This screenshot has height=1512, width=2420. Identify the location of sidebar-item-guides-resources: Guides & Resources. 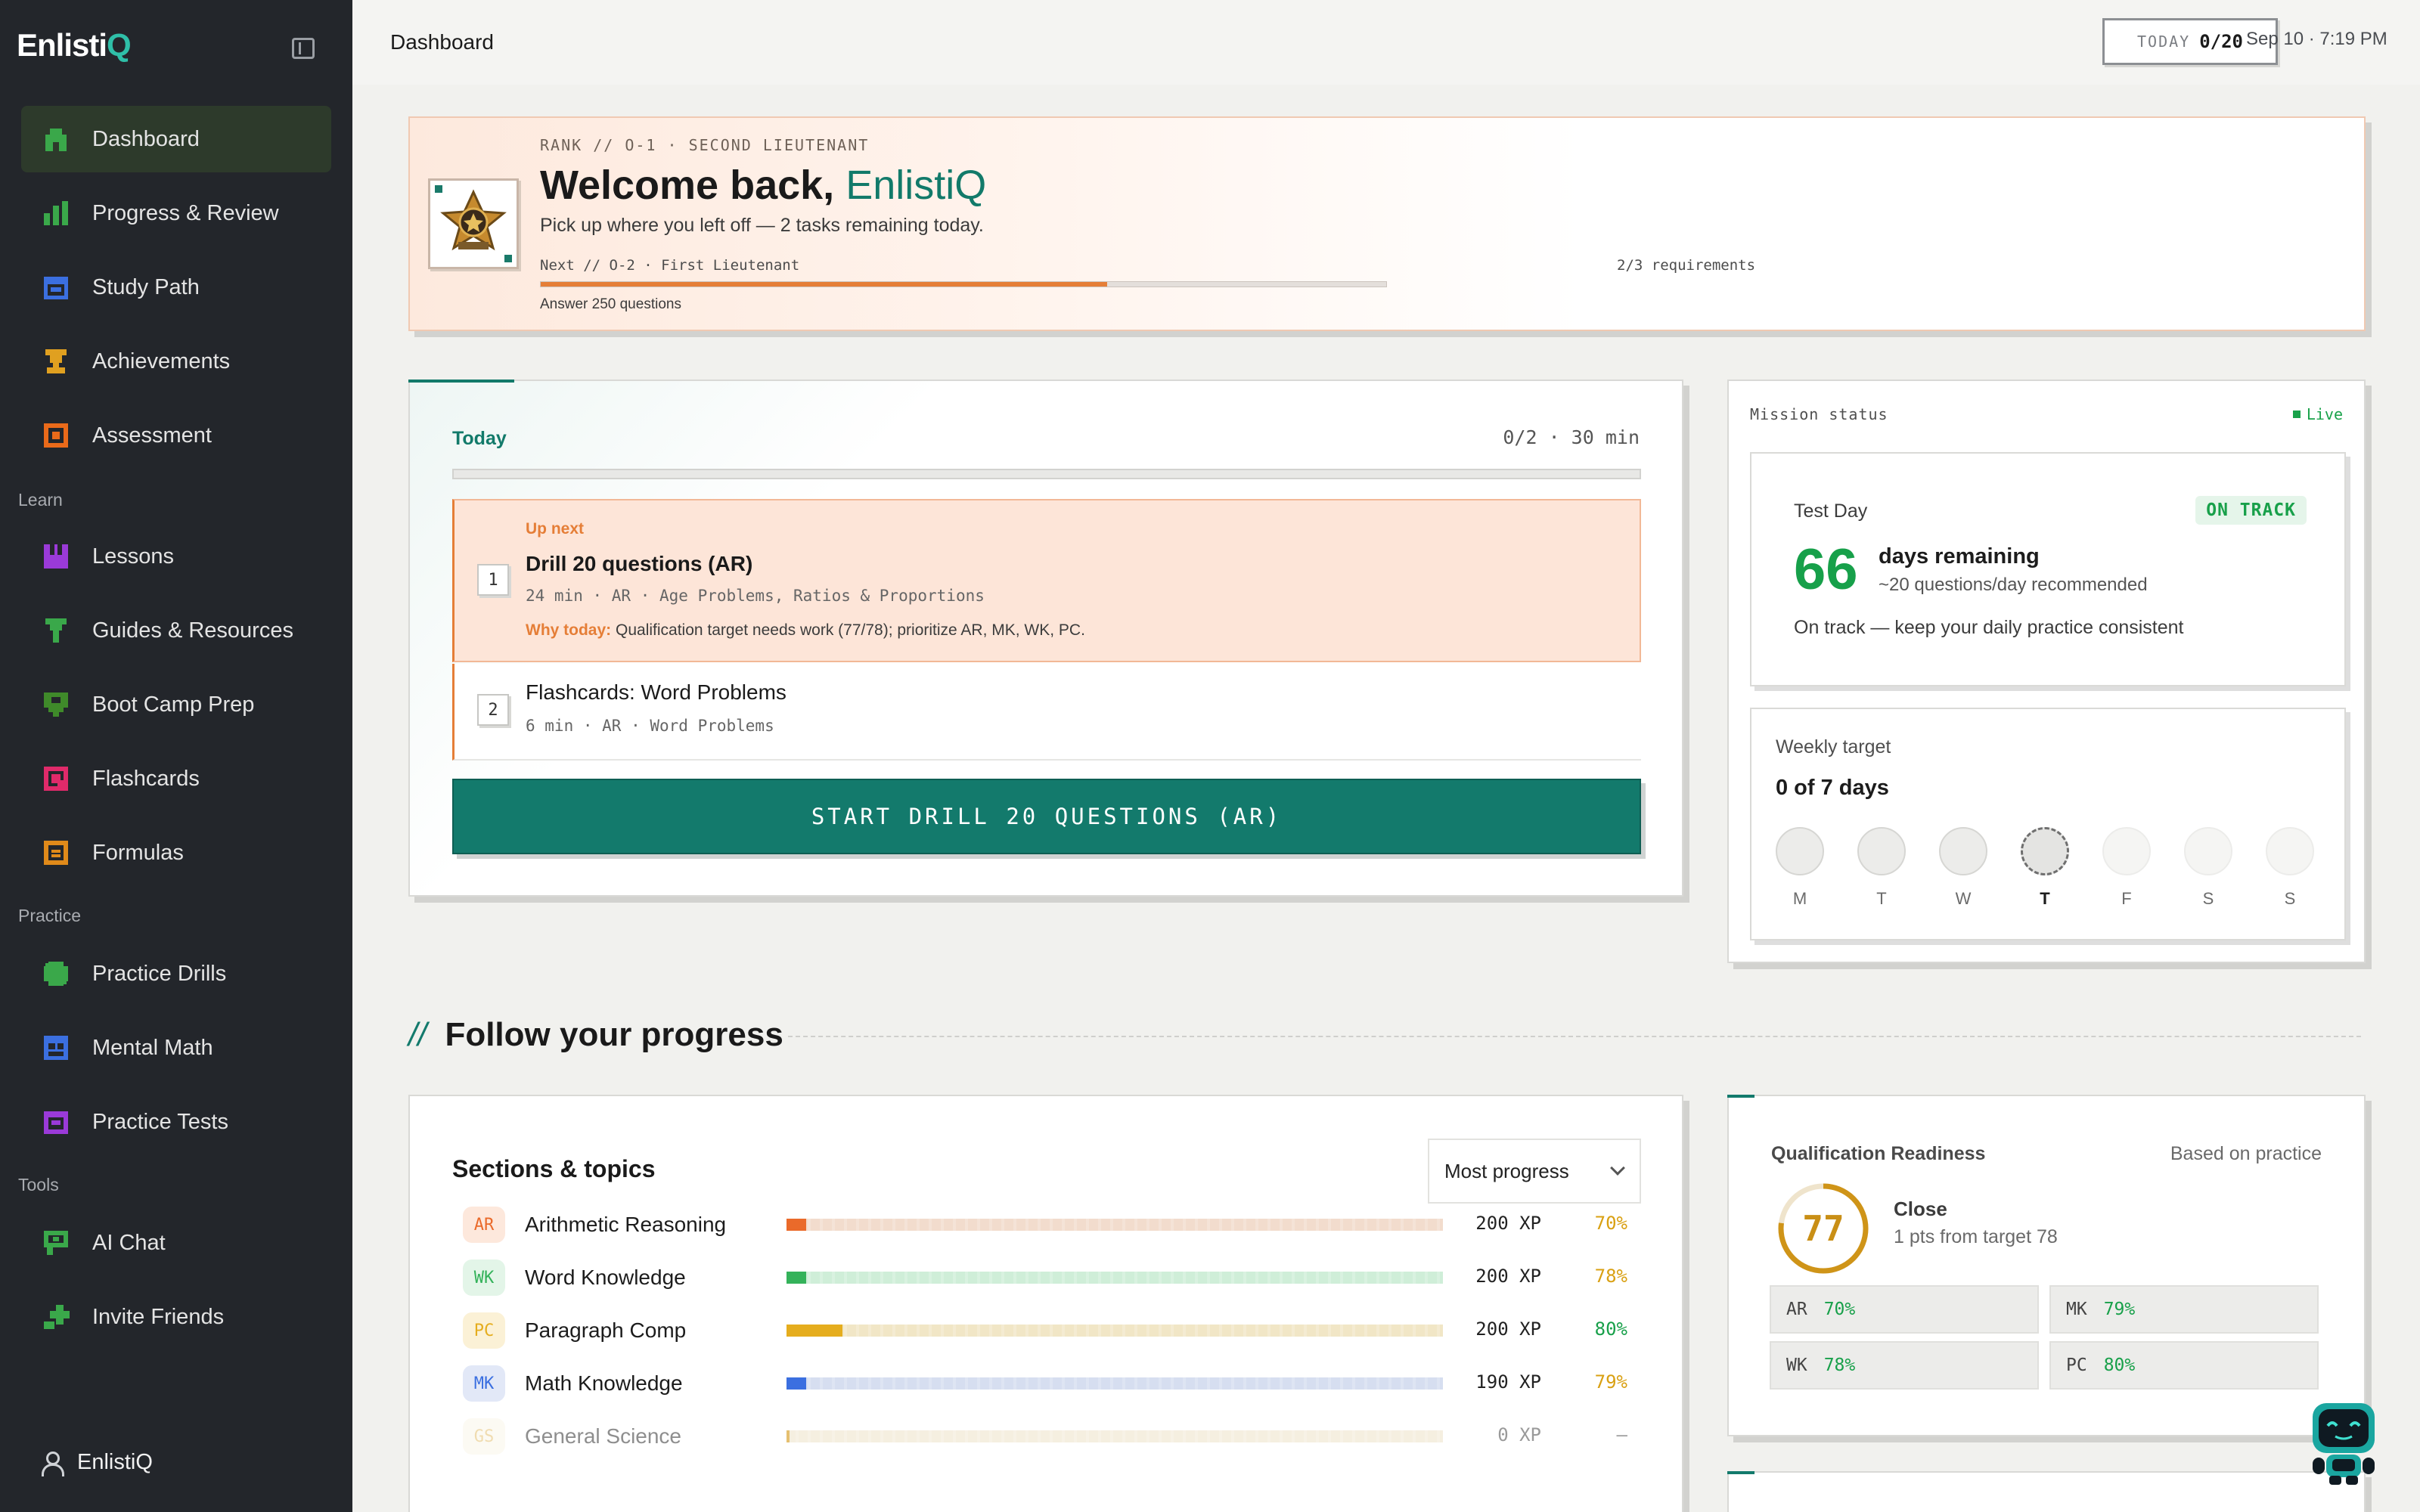
(176, 631).